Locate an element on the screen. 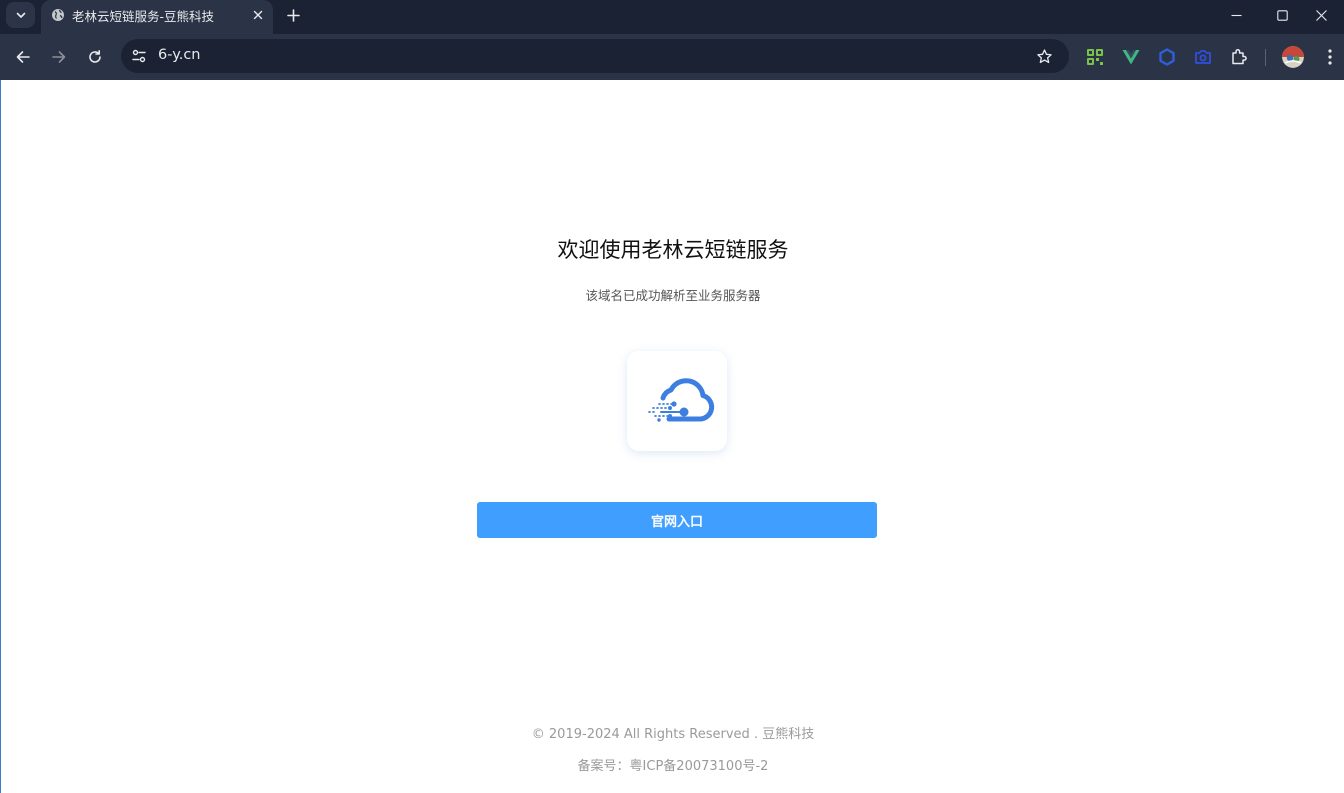  back-button is located at coordinates (23, 57).